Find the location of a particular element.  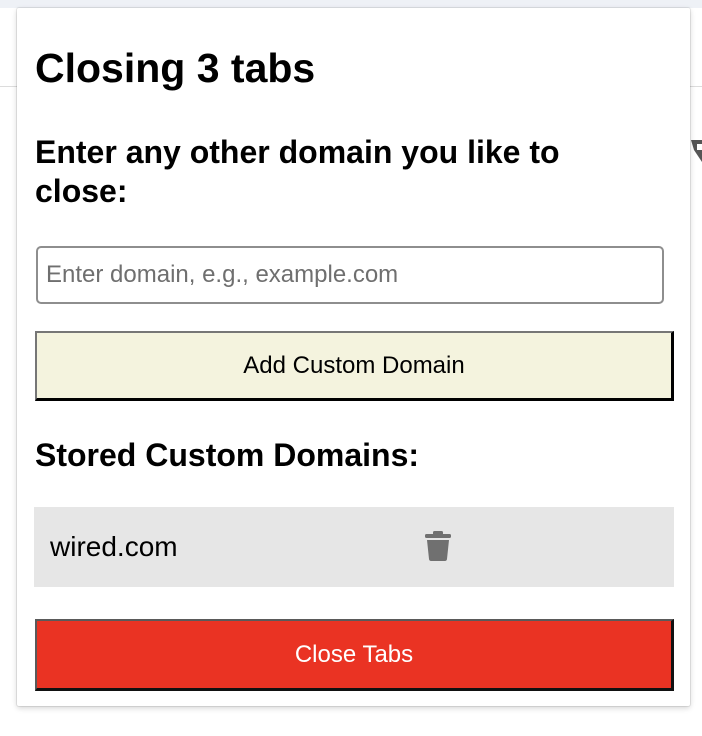

browser-toolbar-strip is located at coordinates (351, 4).